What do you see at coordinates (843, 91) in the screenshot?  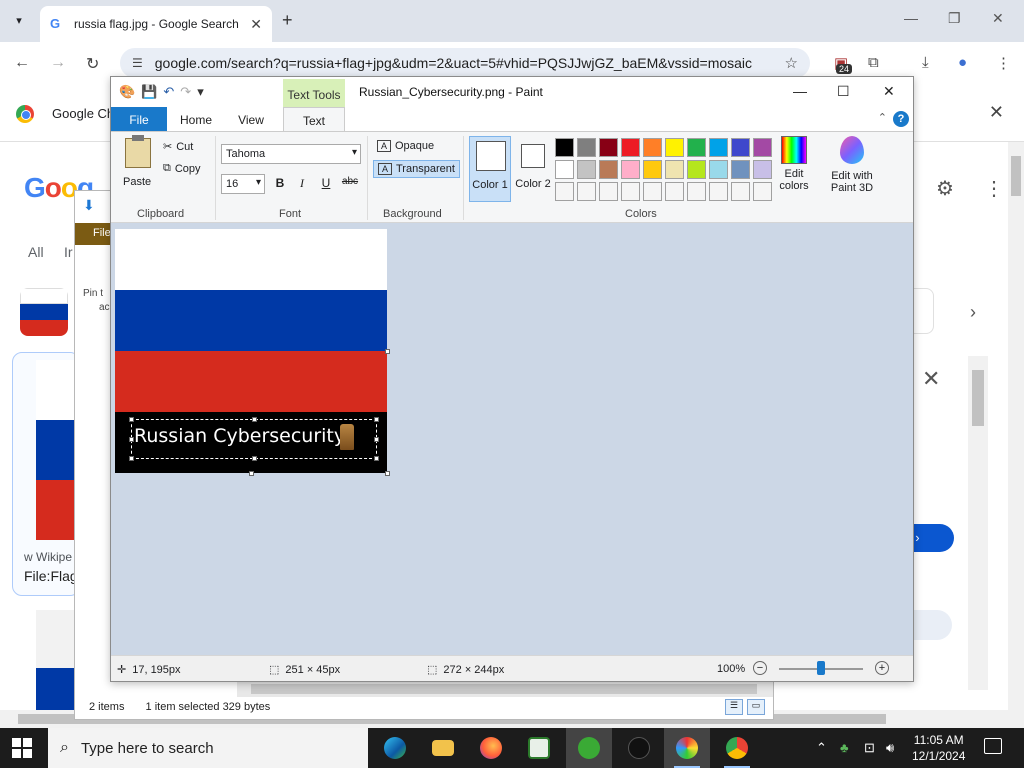 I see `paint-maximize-icon: ☐` at bounding box center [843, 91].